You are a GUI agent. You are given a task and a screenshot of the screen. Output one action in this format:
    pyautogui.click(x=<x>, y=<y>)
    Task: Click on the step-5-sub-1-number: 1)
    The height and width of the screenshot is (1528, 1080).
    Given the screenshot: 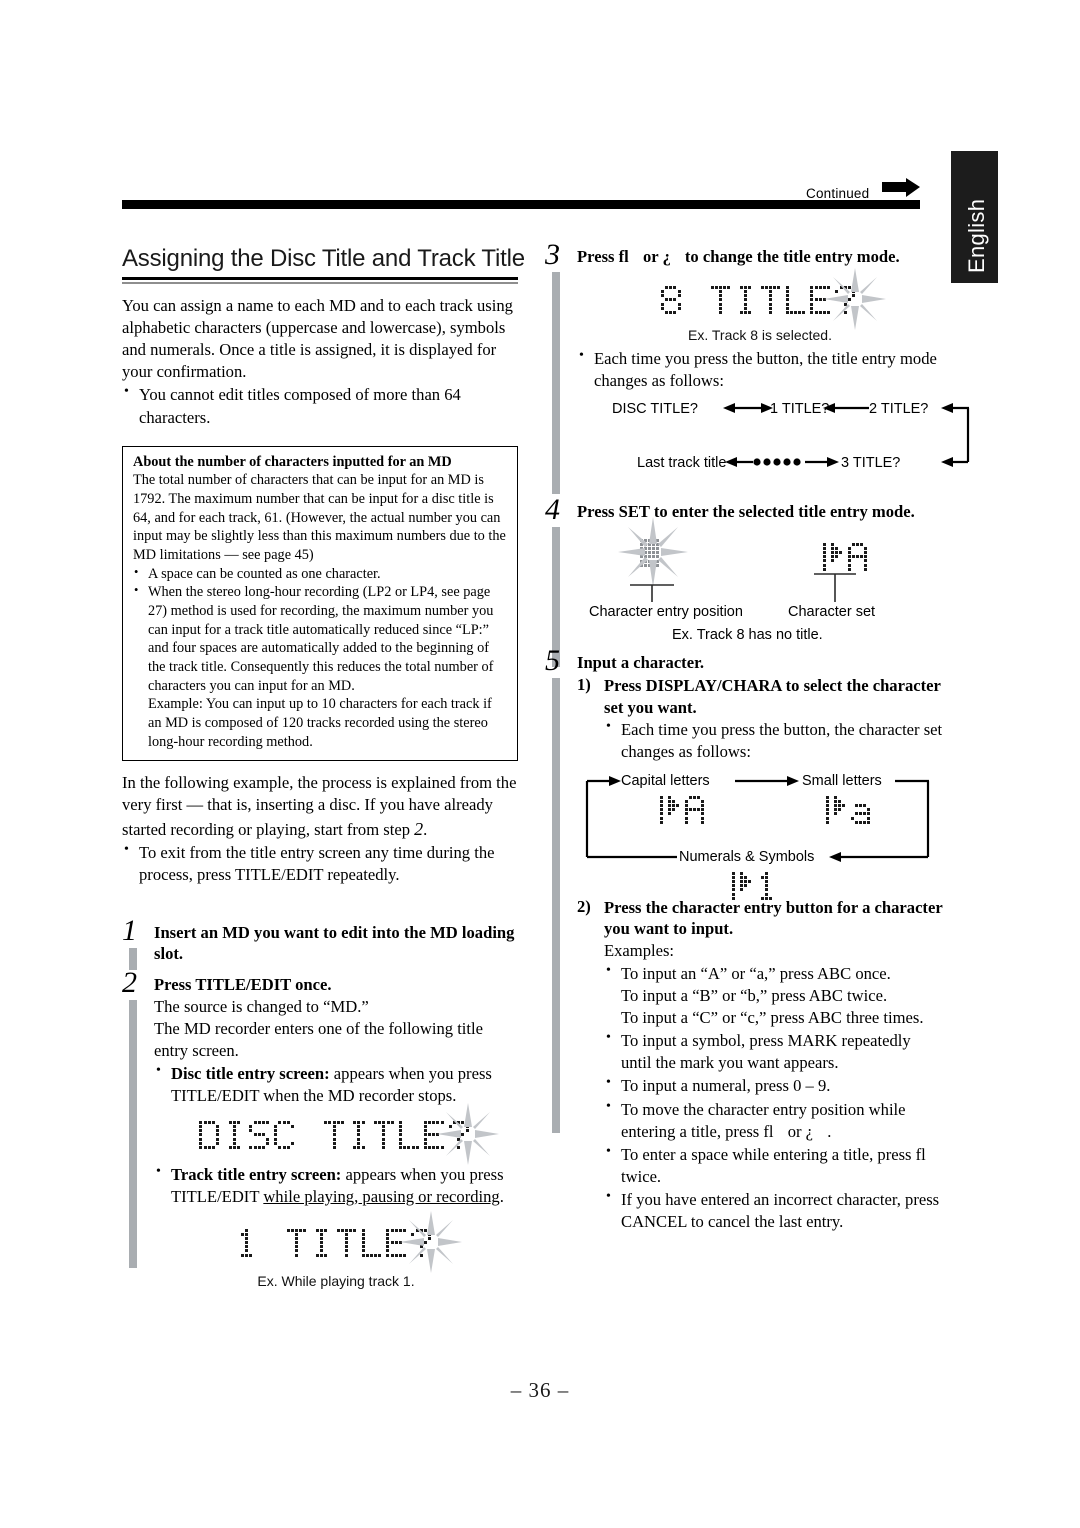 What is the action you would take?
    pyautogui.click(x=584, y=685)
    